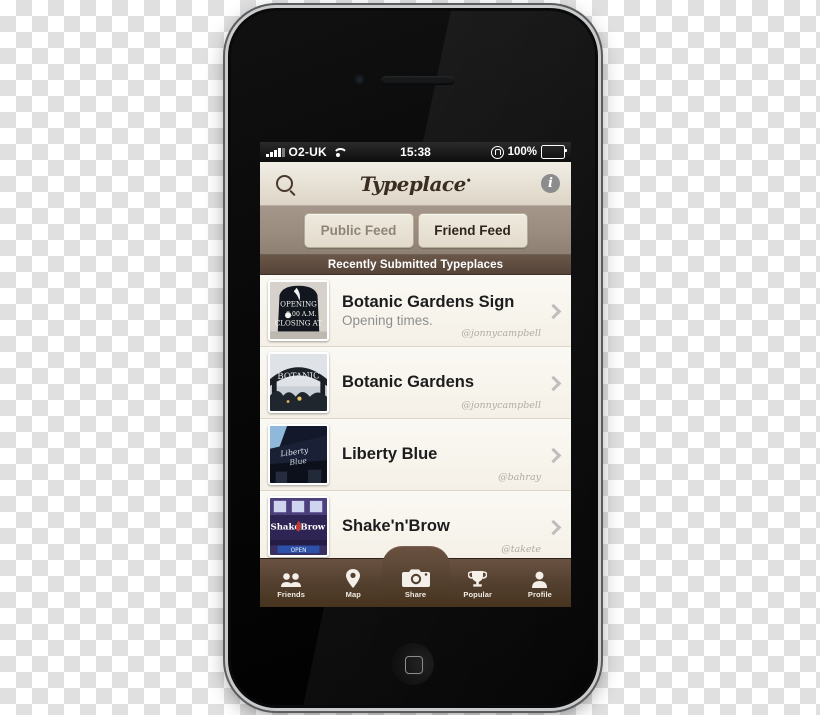 The height and width of the screenshot is (715, 820). I want to click on list-item: Liberty Blue Liberty Blue @bahray, so click(415, 455).